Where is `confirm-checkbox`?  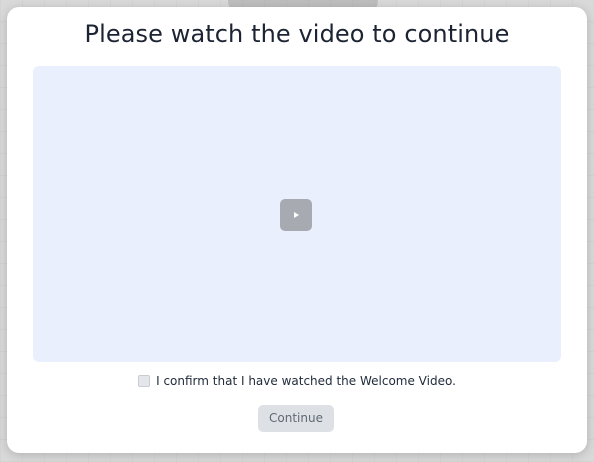 confirm-checkbox is located at coordinates (144, 381).